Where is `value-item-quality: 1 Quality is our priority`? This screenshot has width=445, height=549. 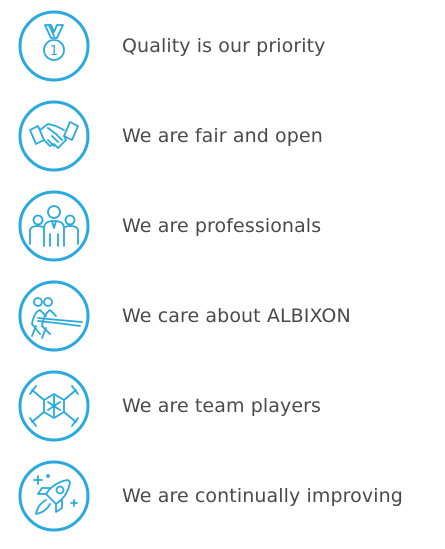 value-item-quality: 1 Quality is our priority is located at coordinates (228, 46).